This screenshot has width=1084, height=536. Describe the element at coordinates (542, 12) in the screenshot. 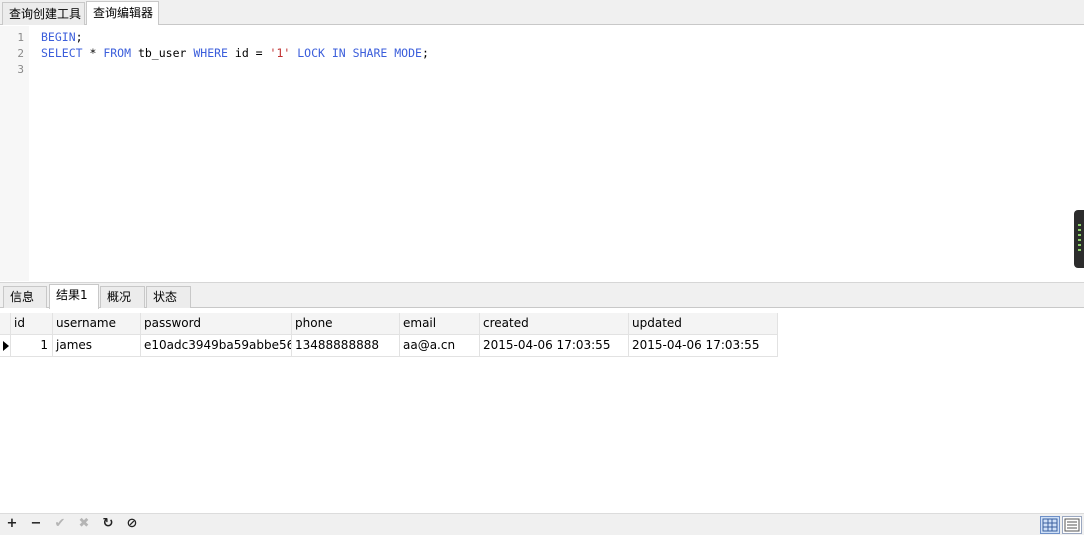

I see `query-tab-bar: 查询创建工具 查询编辑器` at that location.